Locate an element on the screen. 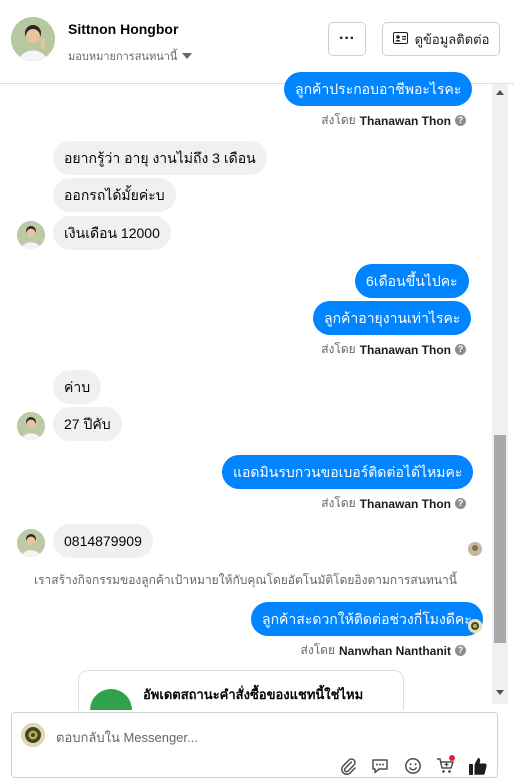 The height and width of the screenshot is (784, 514). chat-icon is located at coordinates (380, 766).